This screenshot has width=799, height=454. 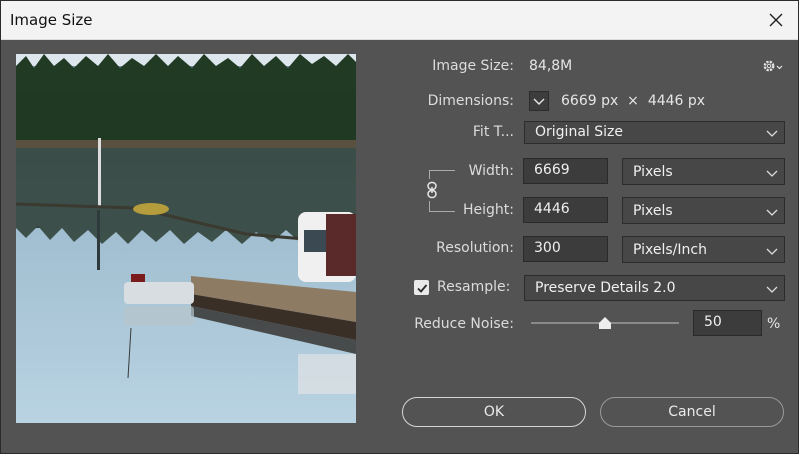 What do you see at coordinates (51, 20) in the screenshot?
I see `dialog-title: Image Size` at bounding box center [51, 20].